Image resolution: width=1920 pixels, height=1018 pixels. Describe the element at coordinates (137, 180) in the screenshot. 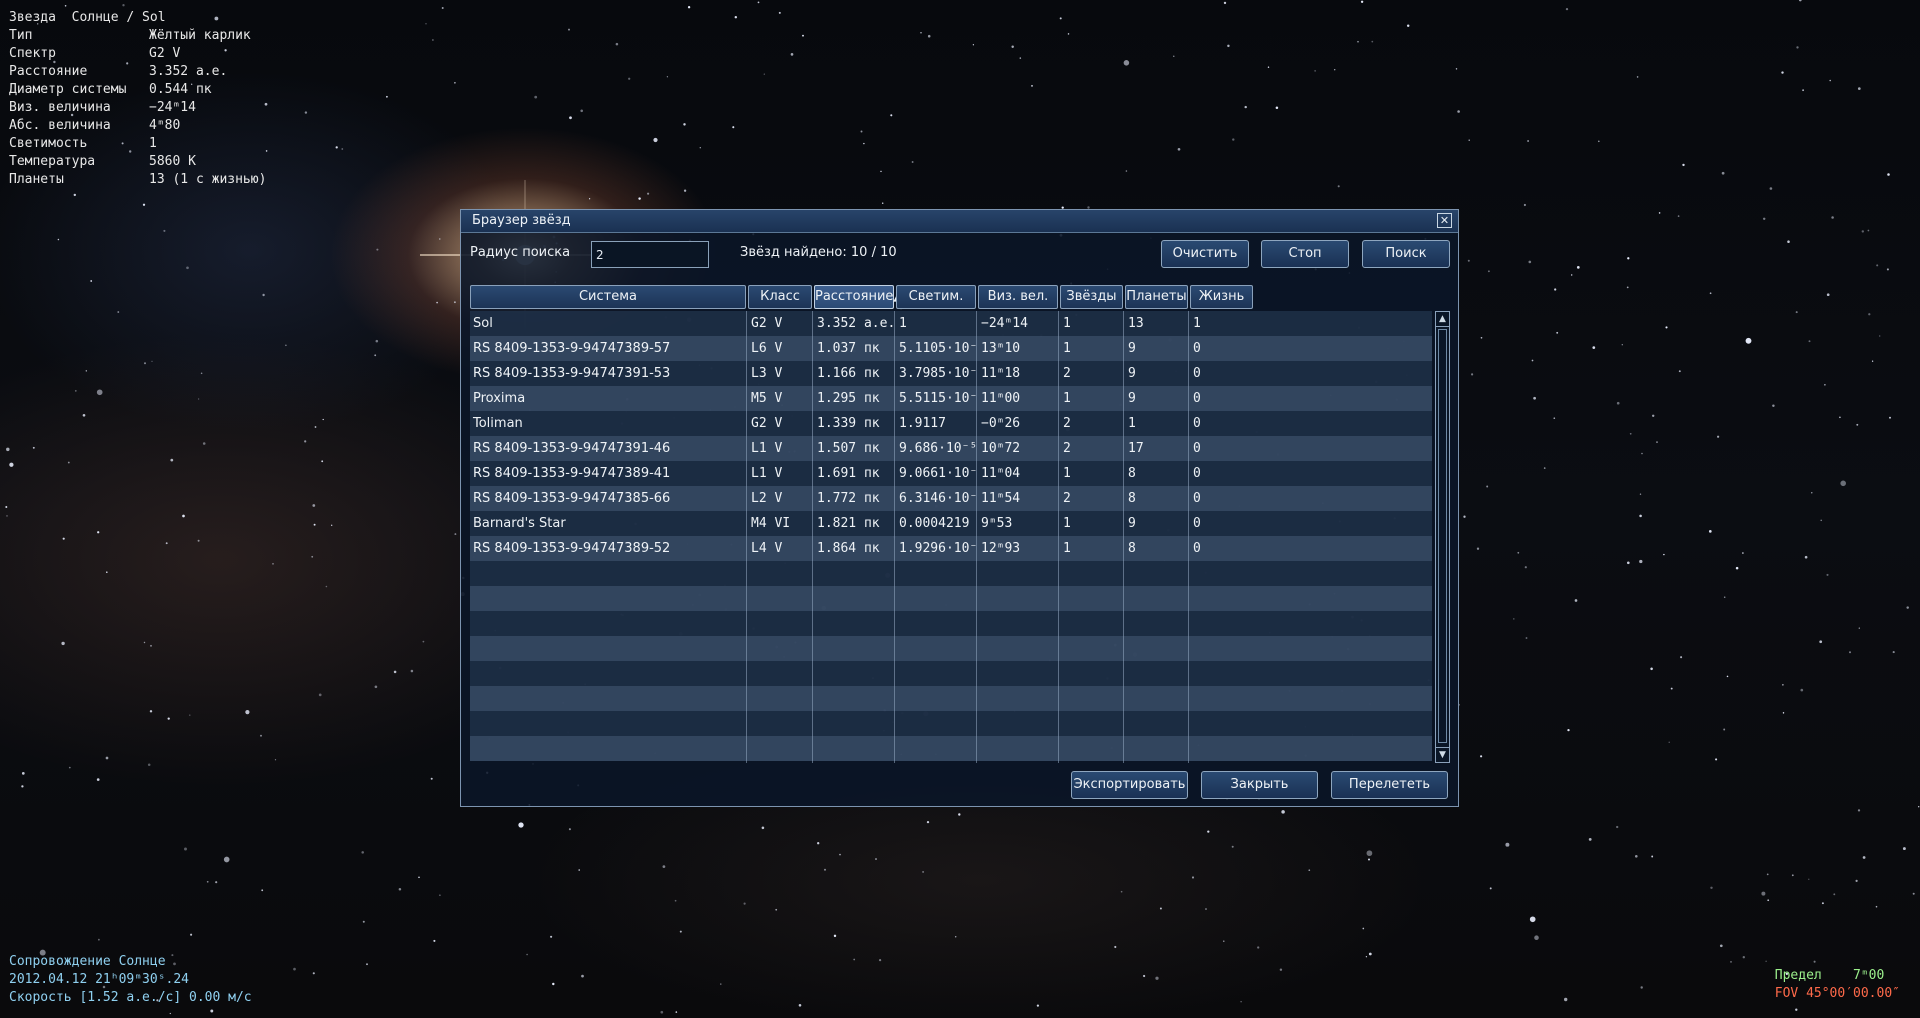

I see `star-info-row: Планеты 13 (1 с жизнью)` at that location.